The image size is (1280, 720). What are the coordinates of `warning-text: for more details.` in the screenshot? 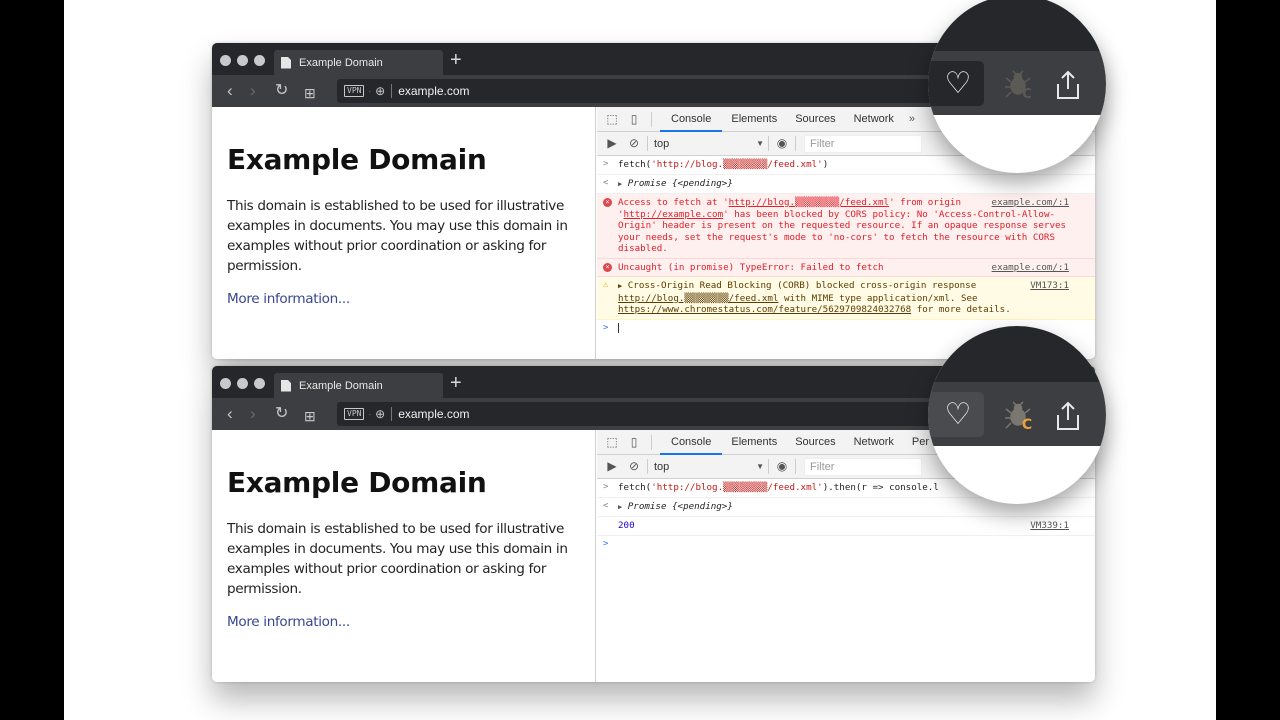 It's located at (961, 309).